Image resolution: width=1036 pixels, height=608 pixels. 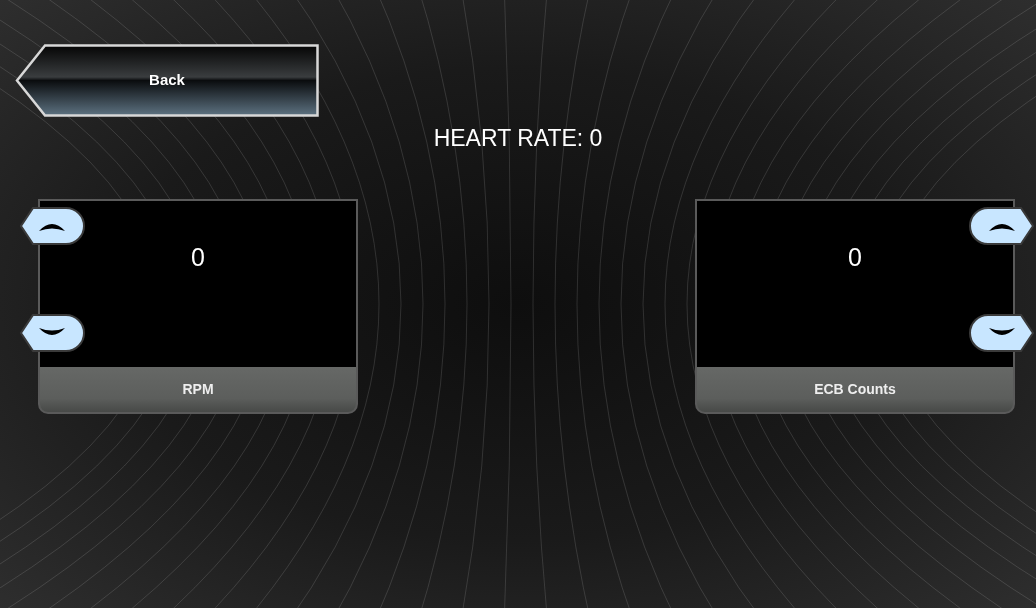 I want to click on panel-label: RPM, so click(x=198, y=389).